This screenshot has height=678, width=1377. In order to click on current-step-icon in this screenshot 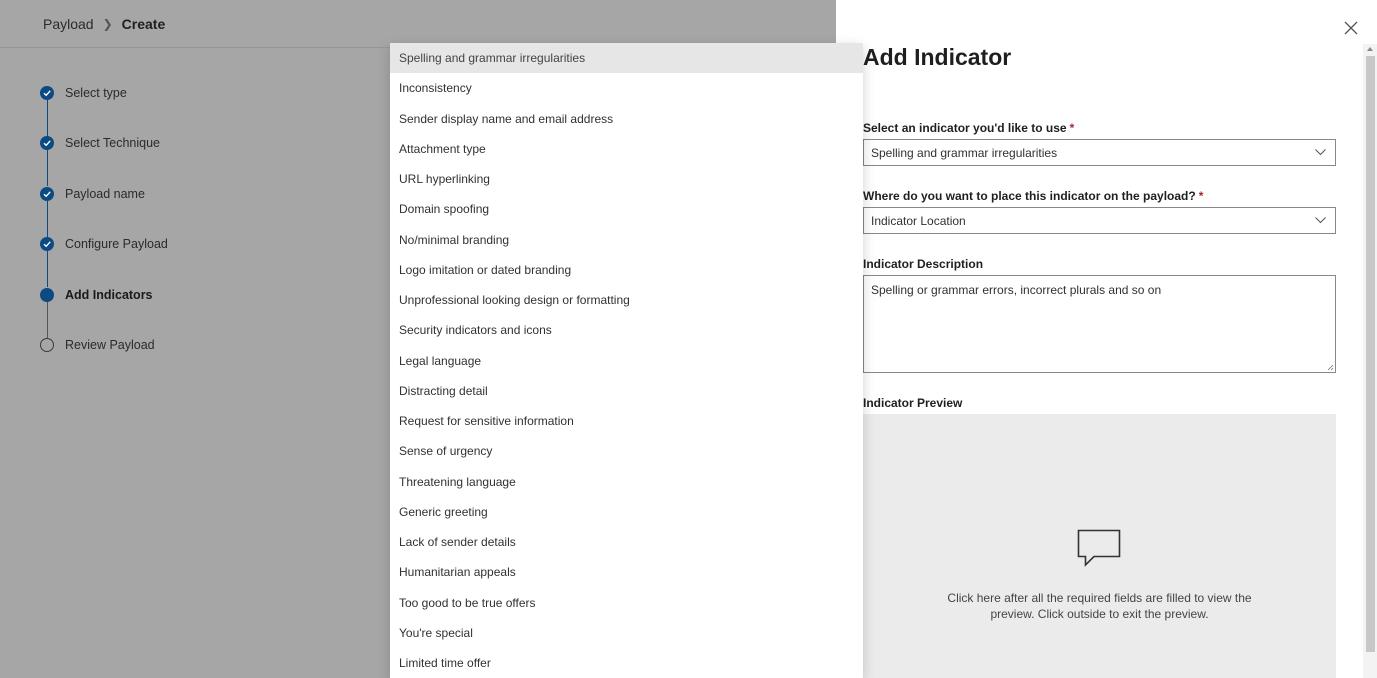, I will do `click(47, 294)`.